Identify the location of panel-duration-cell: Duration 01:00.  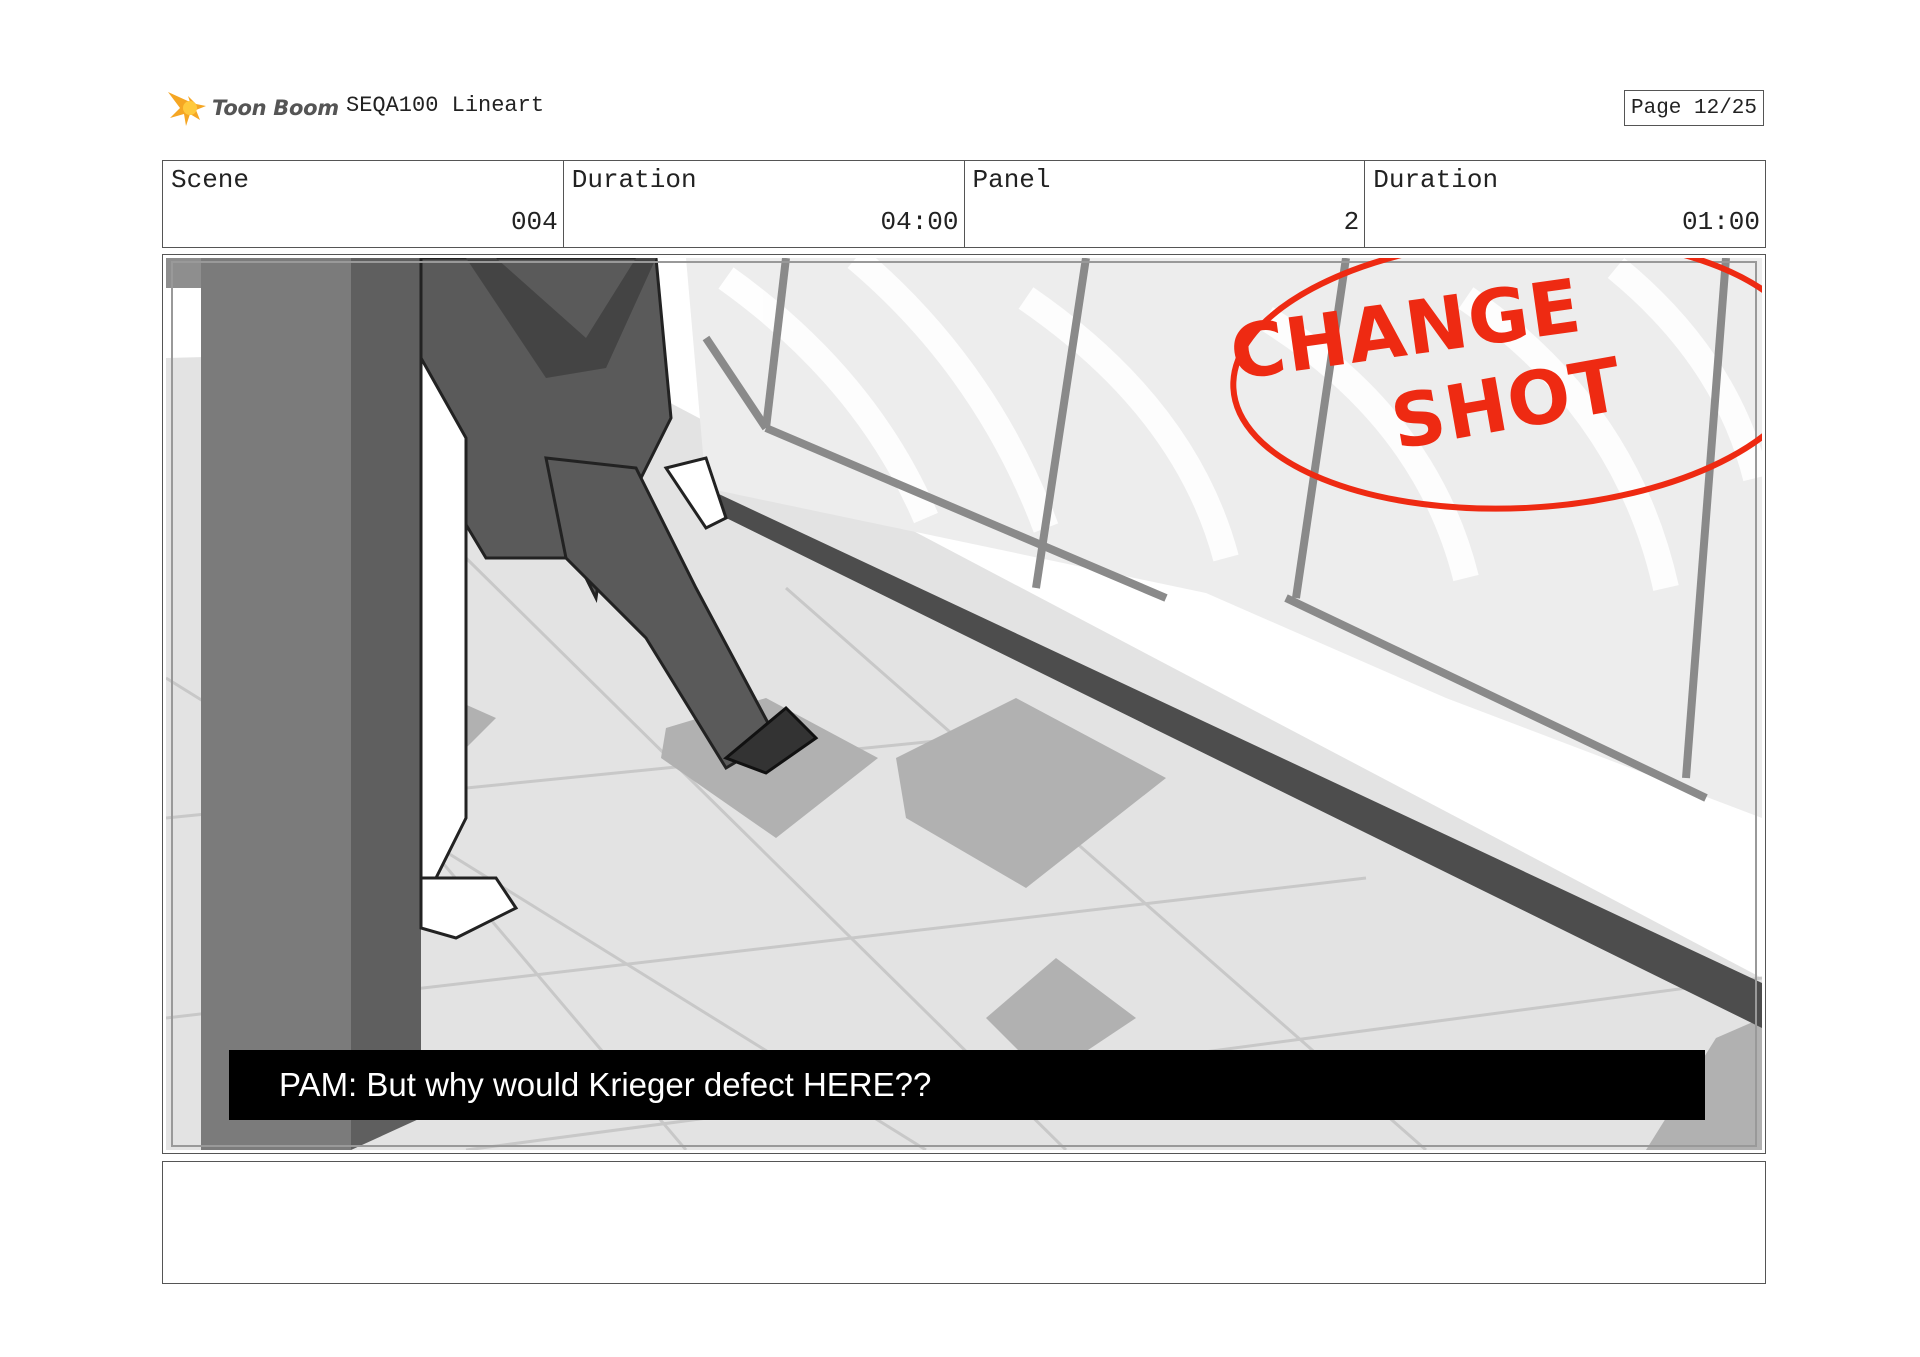
(1565, 204).